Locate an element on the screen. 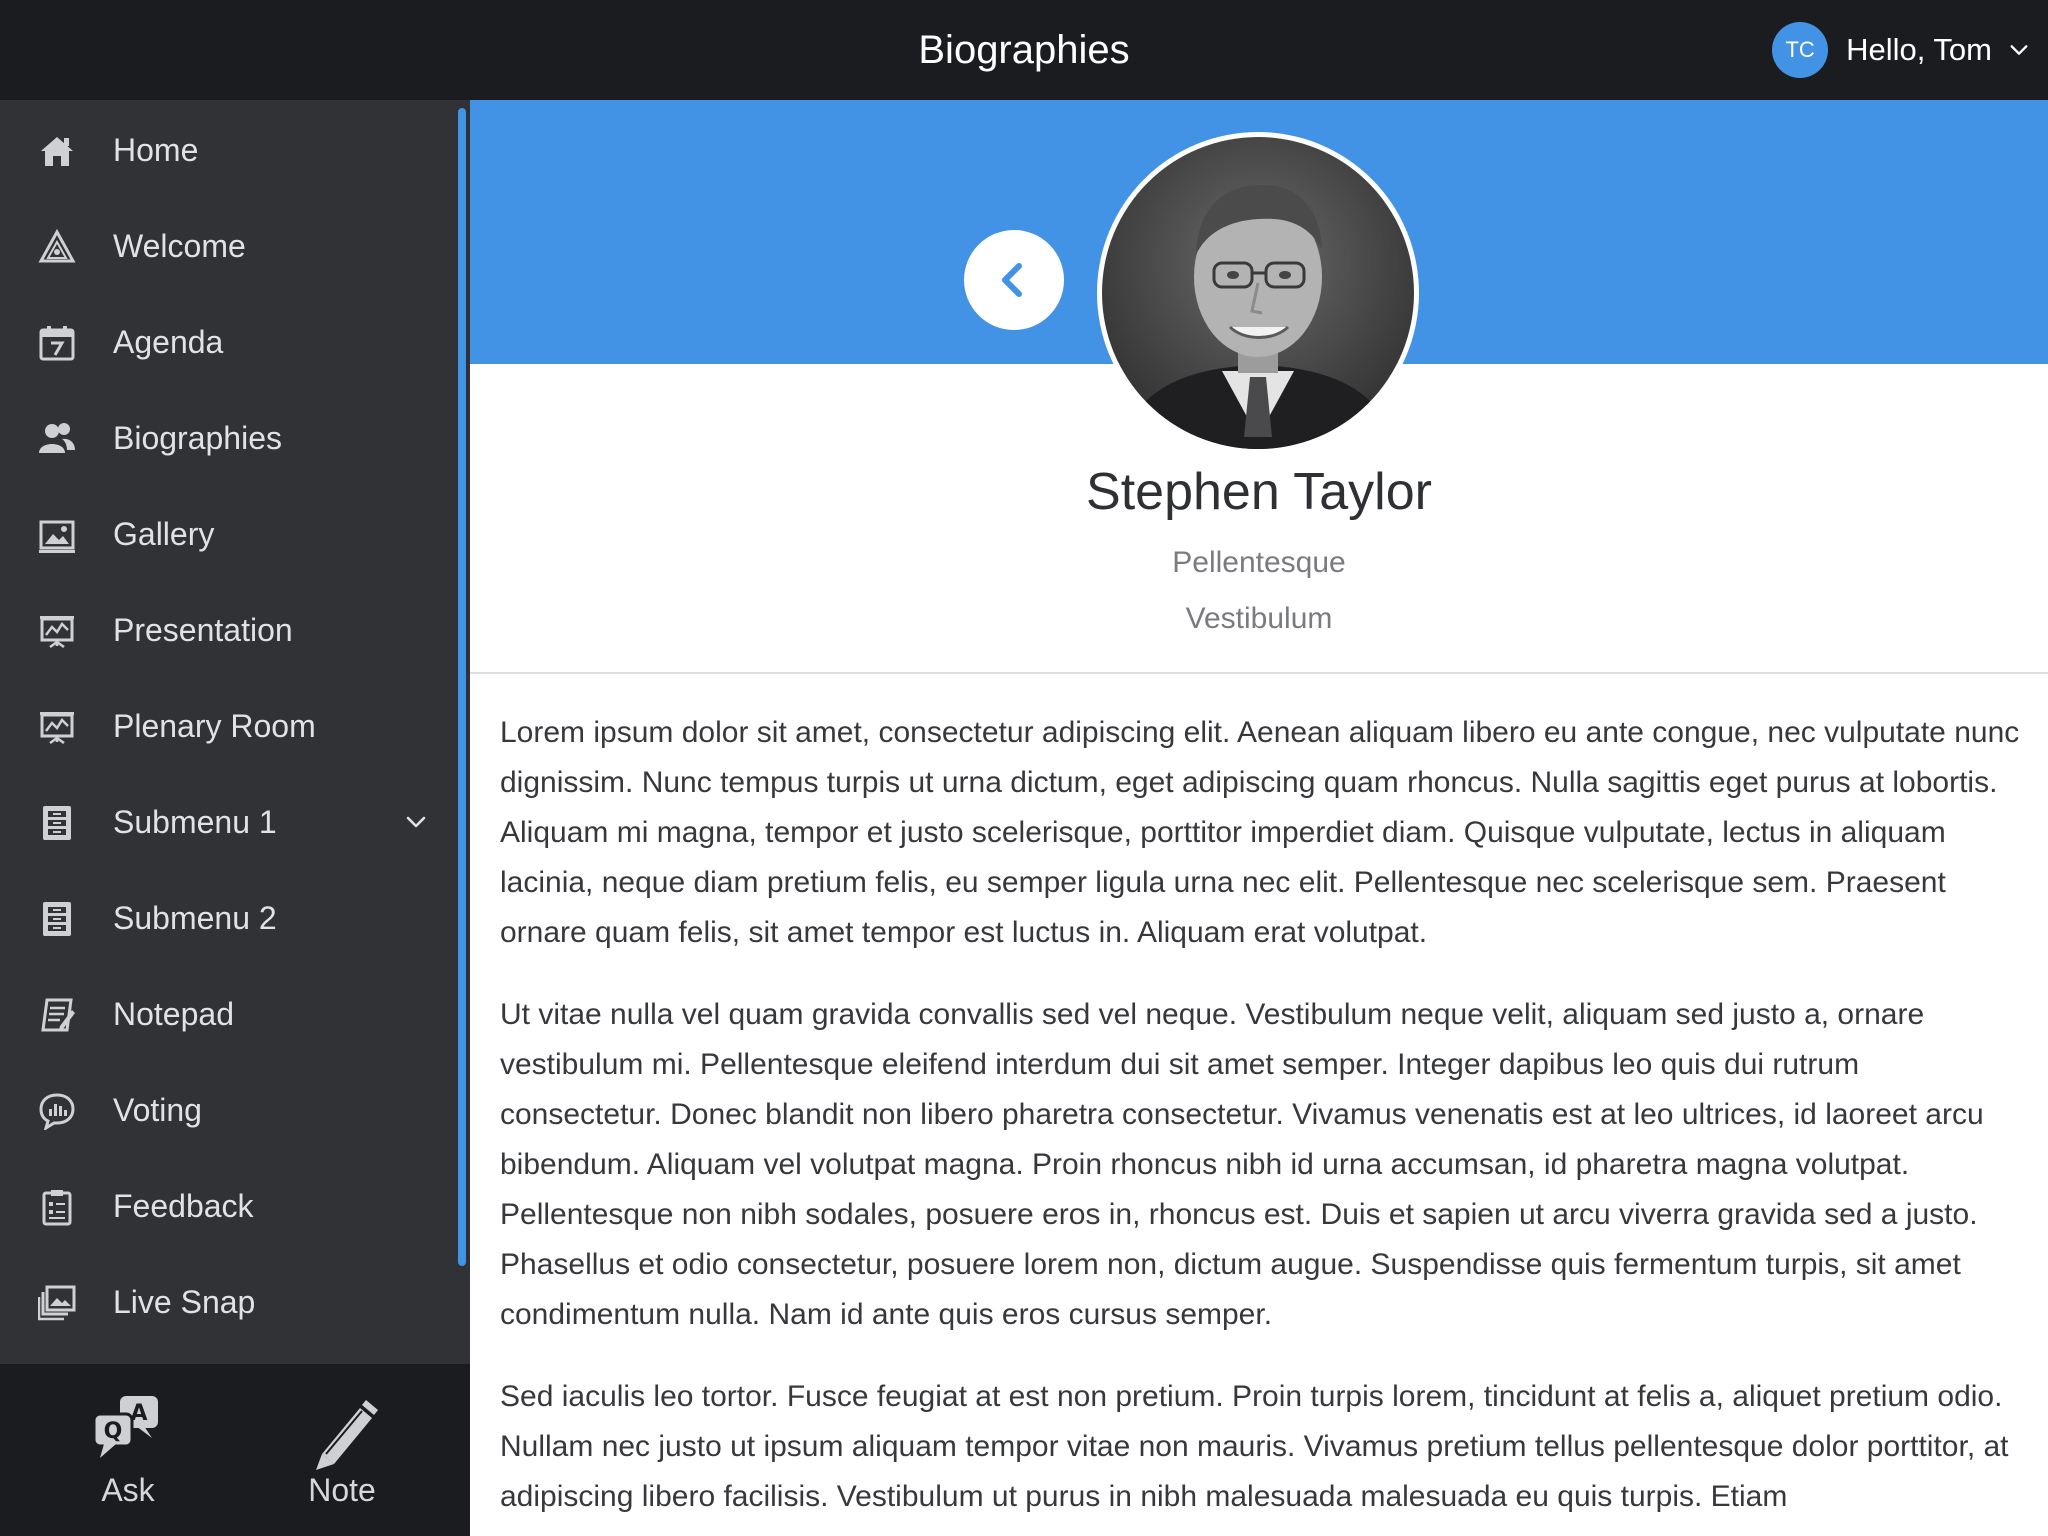 The width and height of the screenshot is (2048, 1536). back-button is located at coordinates (1014, 280).